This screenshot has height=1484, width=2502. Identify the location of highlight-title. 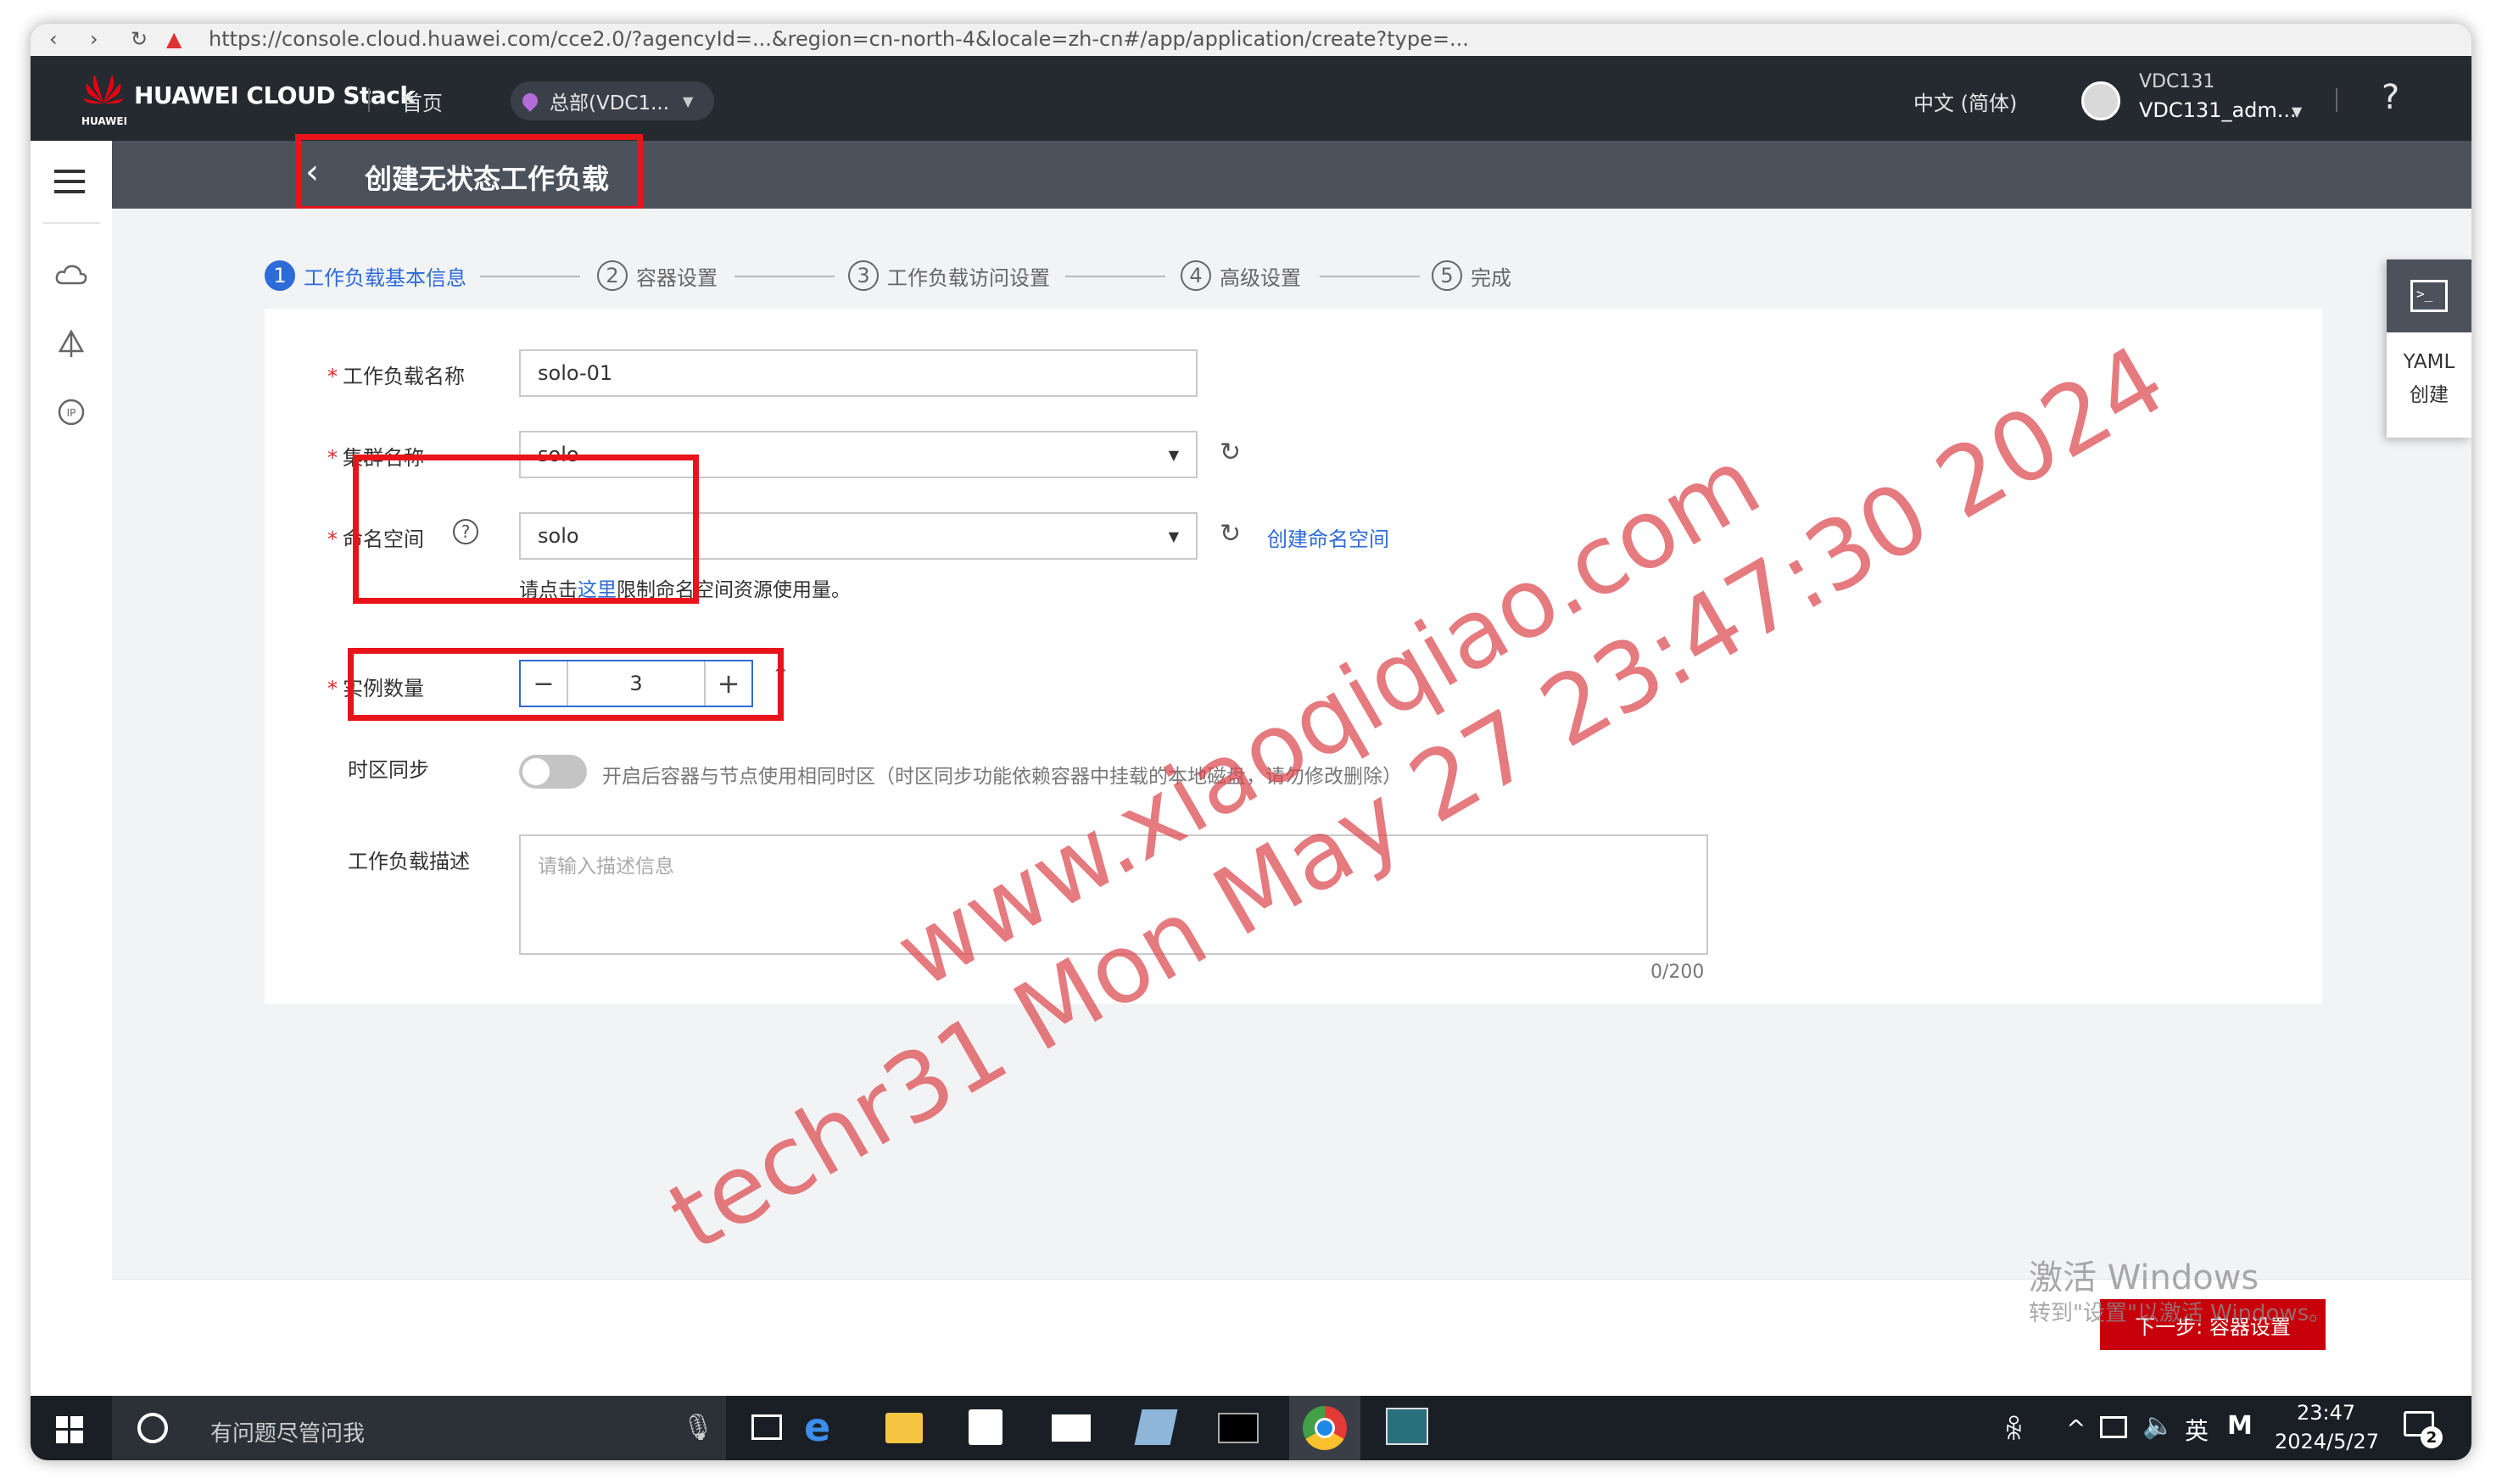
(469, 173).